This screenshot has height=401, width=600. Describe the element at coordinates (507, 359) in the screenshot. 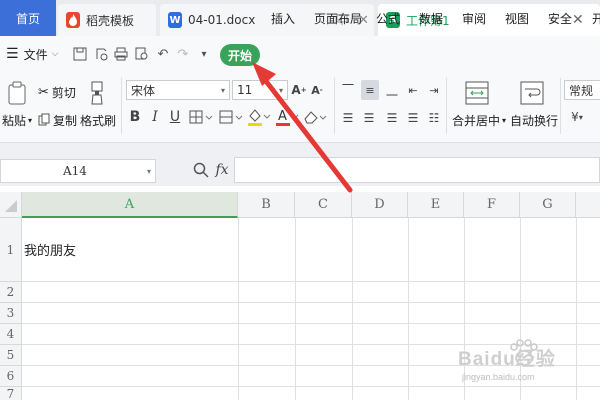

I see `watermark-brand: Baidu经验` at that location.